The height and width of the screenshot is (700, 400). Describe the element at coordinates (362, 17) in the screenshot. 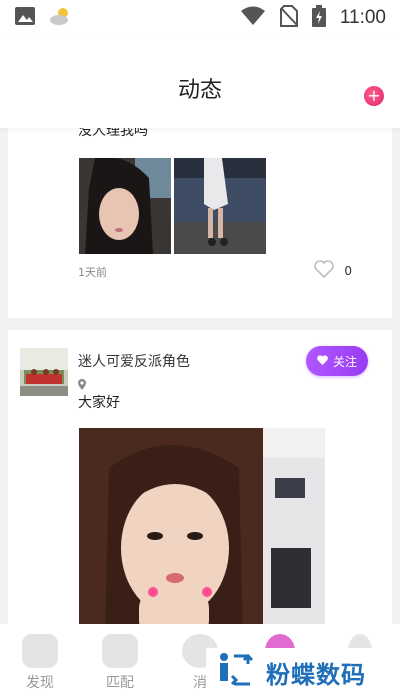

I see `clock: 11:00` at that location.